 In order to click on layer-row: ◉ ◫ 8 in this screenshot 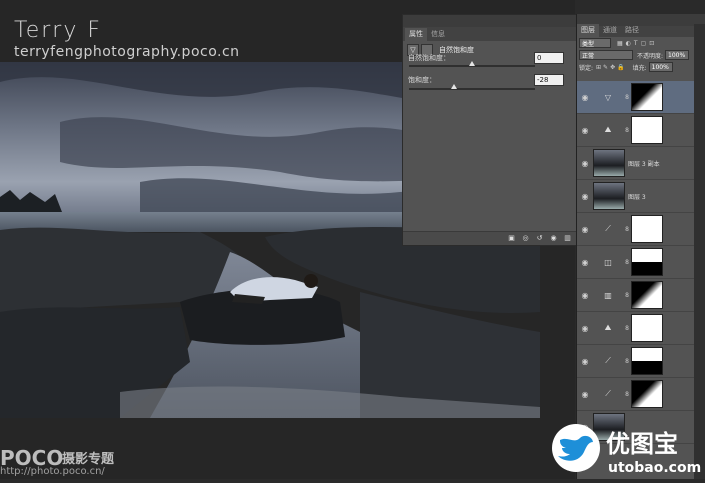, I will do `click(636, 262)`.